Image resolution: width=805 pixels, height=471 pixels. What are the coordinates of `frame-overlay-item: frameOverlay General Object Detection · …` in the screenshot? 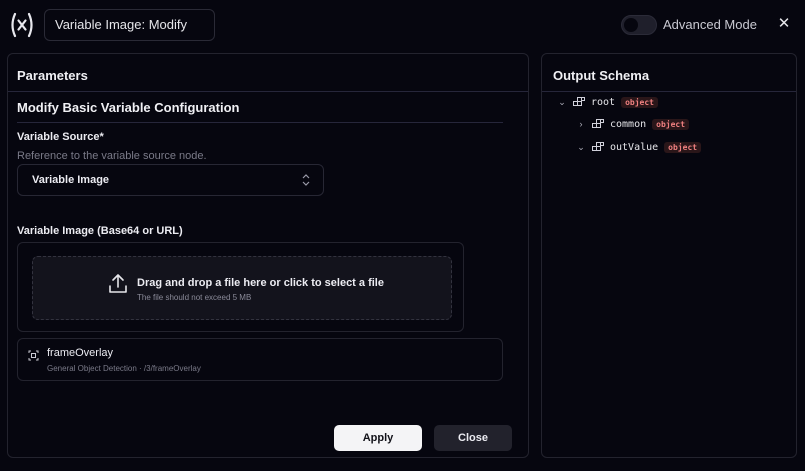 It's located at (260, 359).